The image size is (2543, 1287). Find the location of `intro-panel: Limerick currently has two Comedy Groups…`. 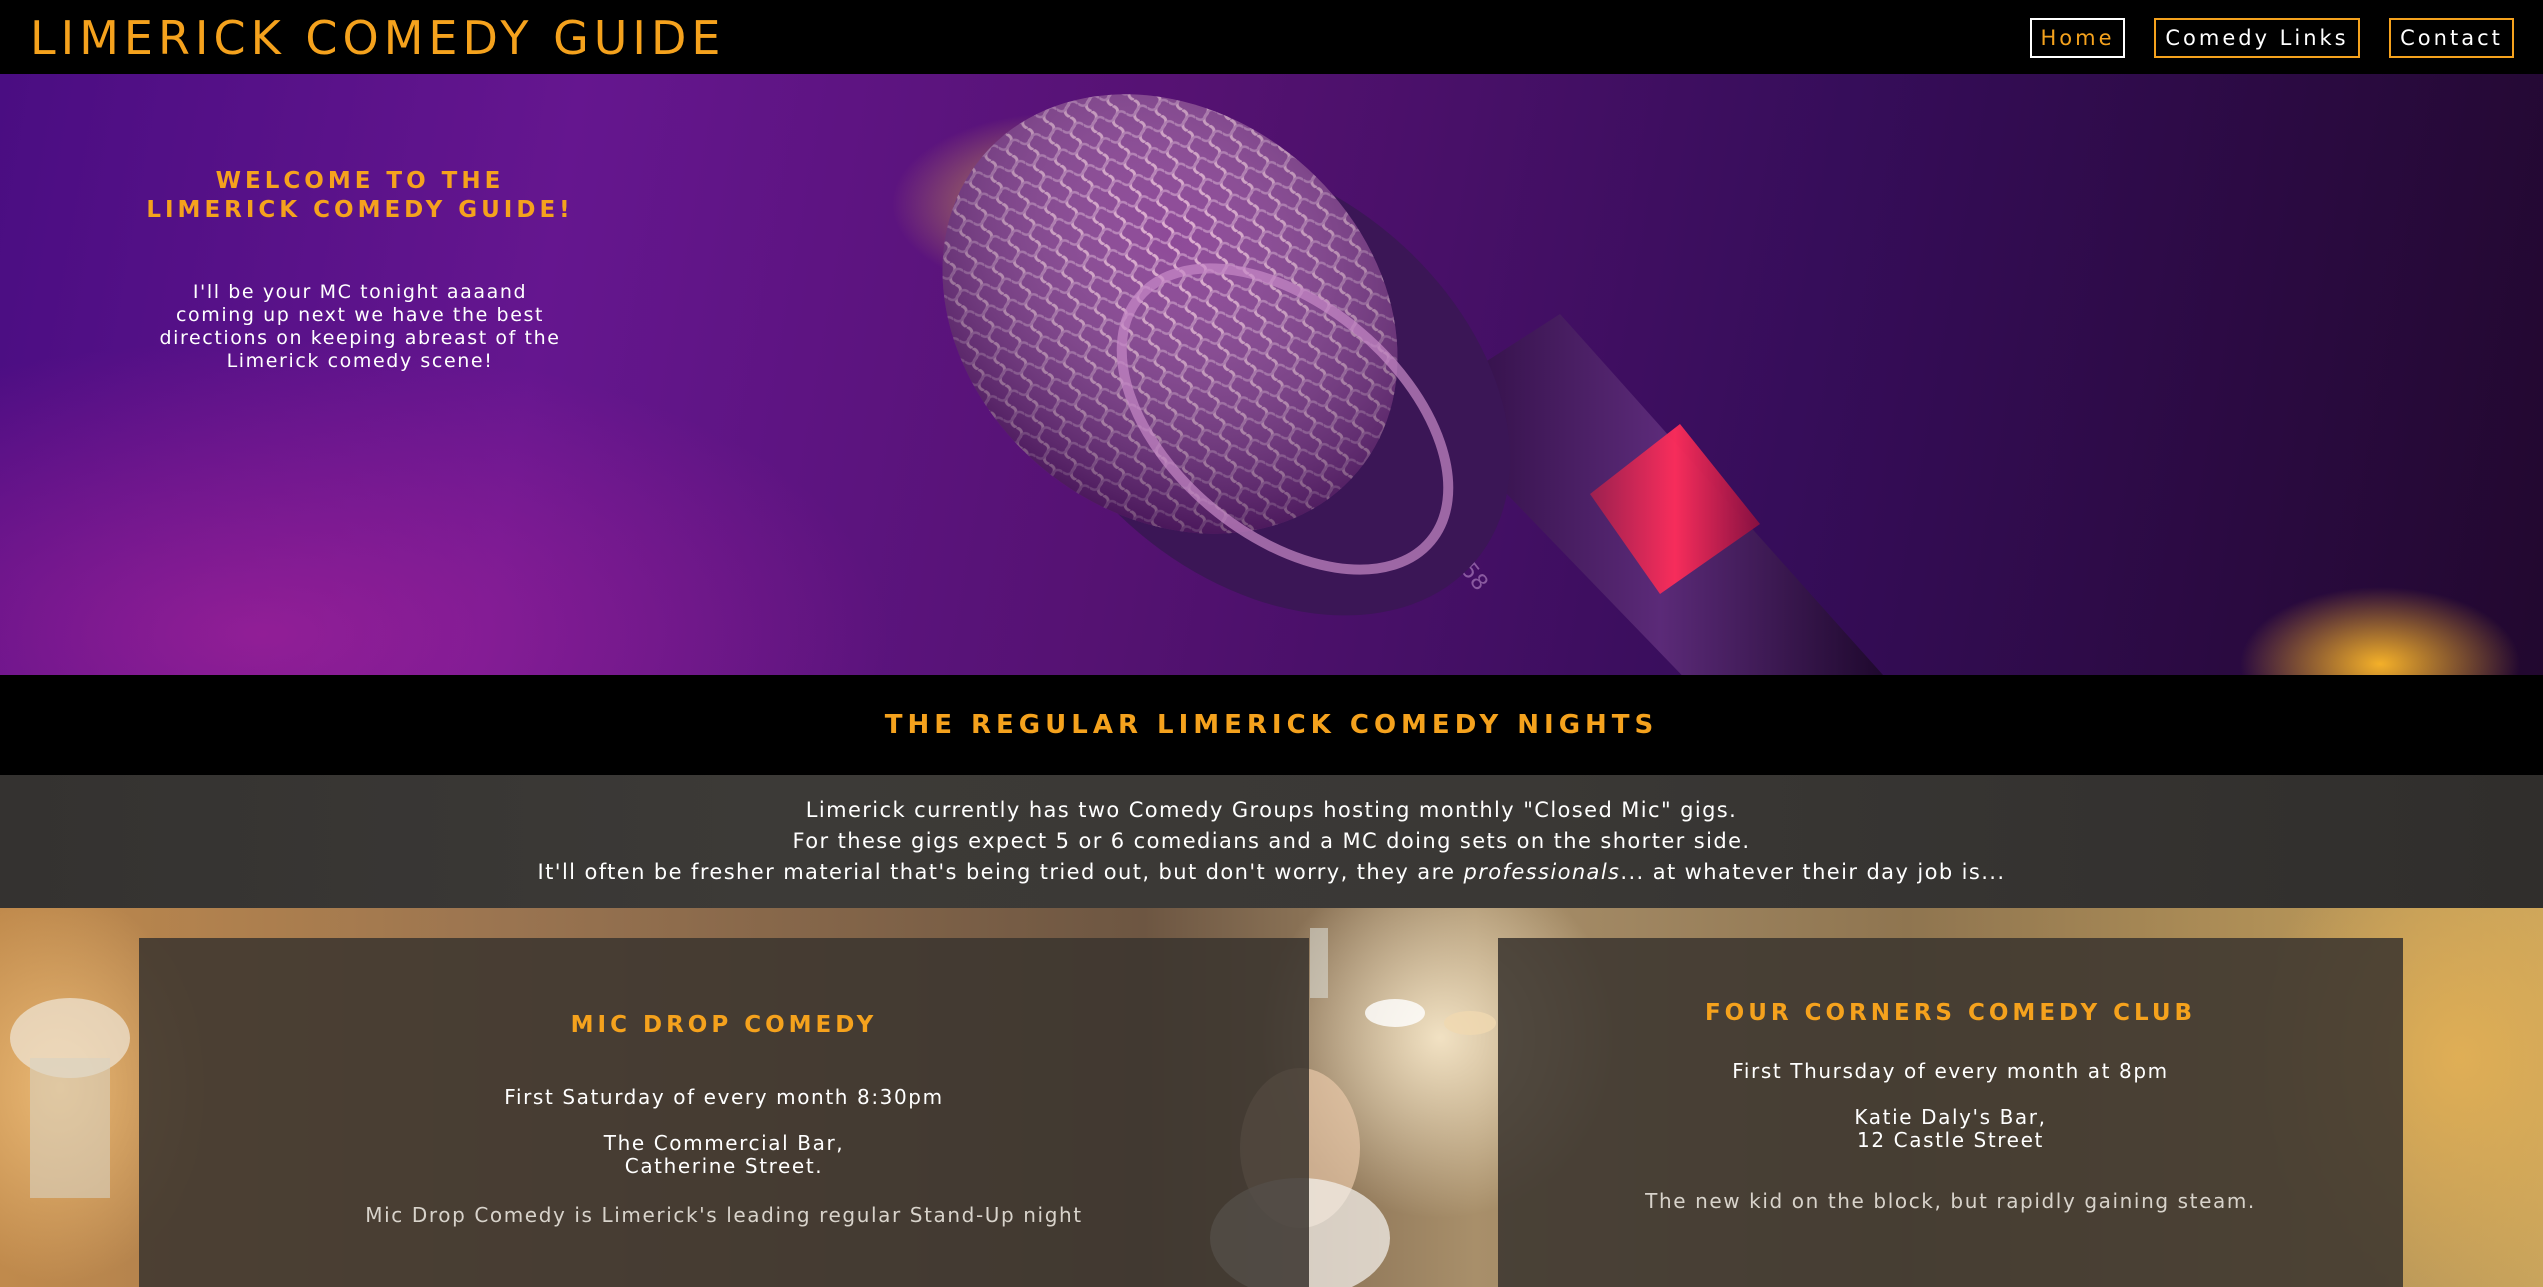

intro-panel: Limerick currently has two Comedy Groups… is located at coordinates (1271, 841).